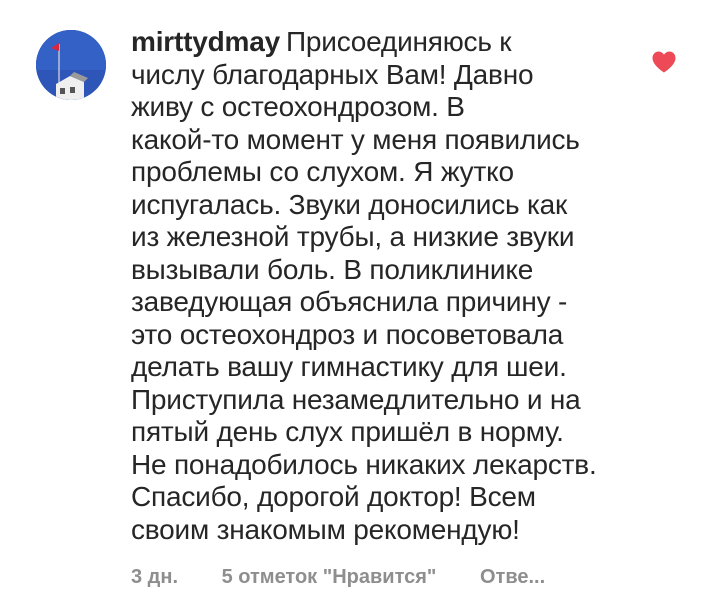 Image resolution: width=720 pixels, height=607 pixels. I want to click on avatar, so click(71, 65).